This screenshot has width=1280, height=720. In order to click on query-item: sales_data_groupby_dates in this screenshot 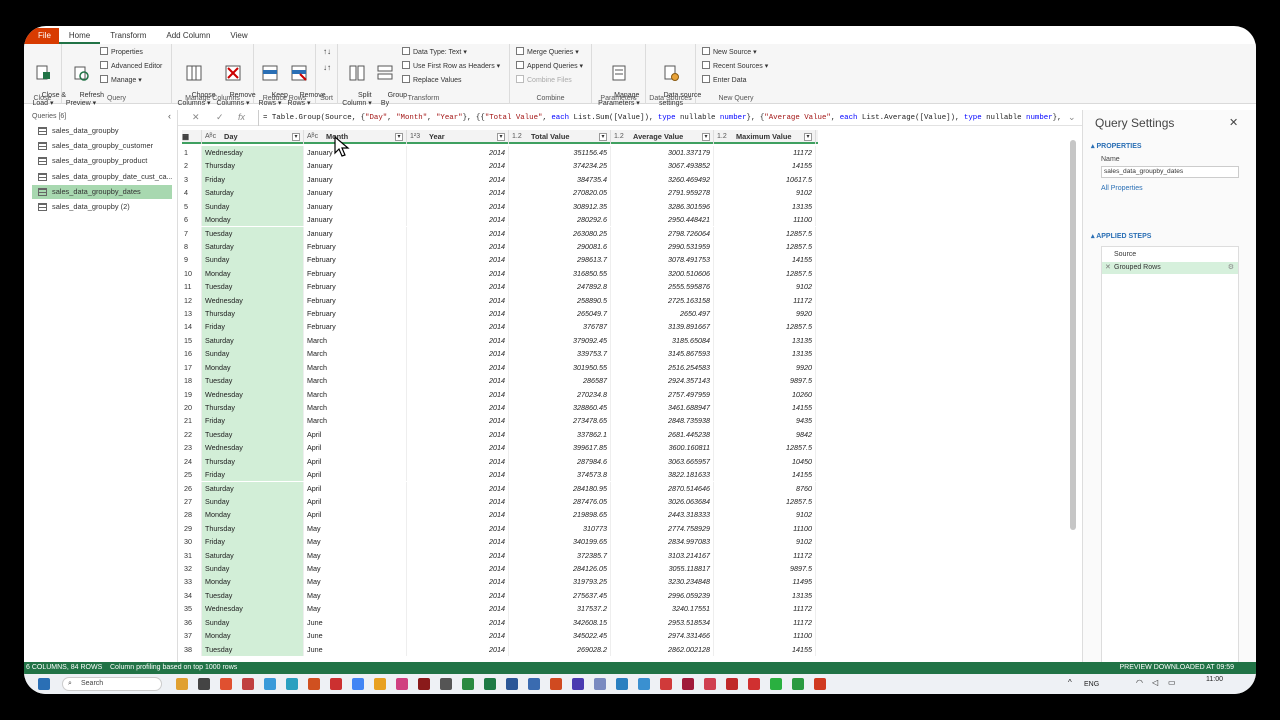, I will do `click(102, 191)`.